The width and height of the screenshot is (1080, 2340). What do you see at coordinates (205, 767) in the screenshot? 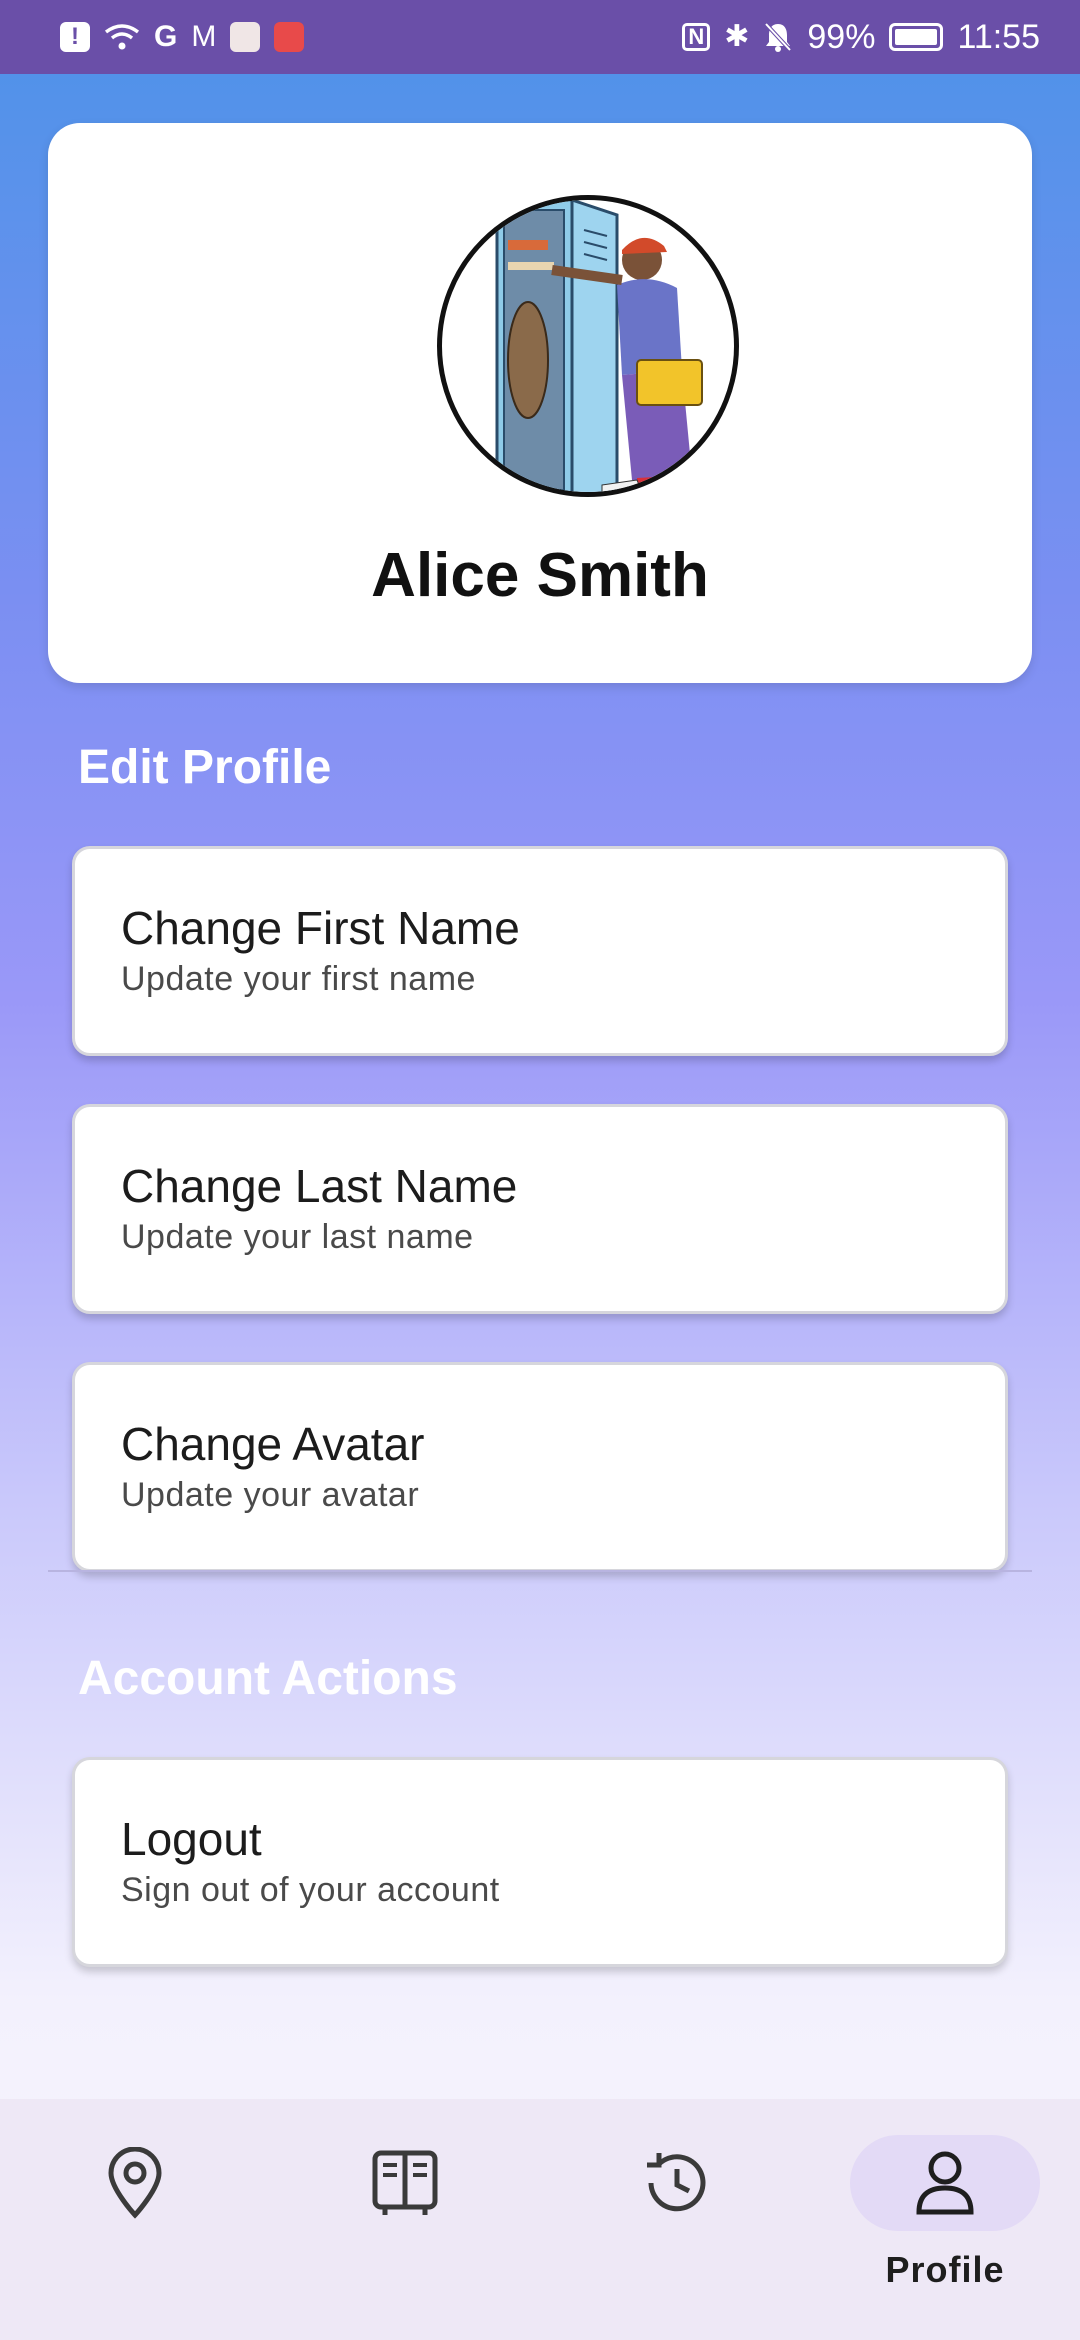
I see `edit-profile-heading: Edit Profile` at bounding box center [205, 767].